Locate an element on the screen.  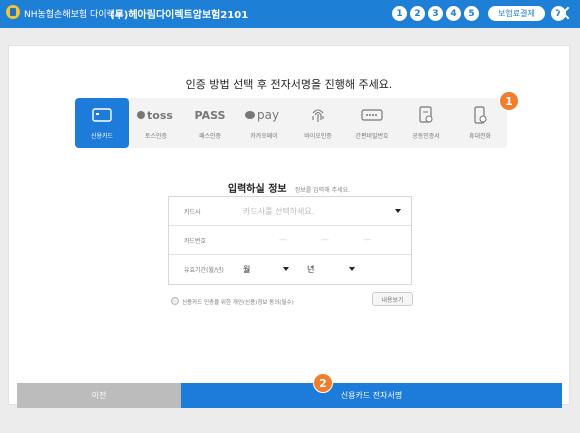
method-credit-card: 신용카드 is located at coordinates (102, 123).